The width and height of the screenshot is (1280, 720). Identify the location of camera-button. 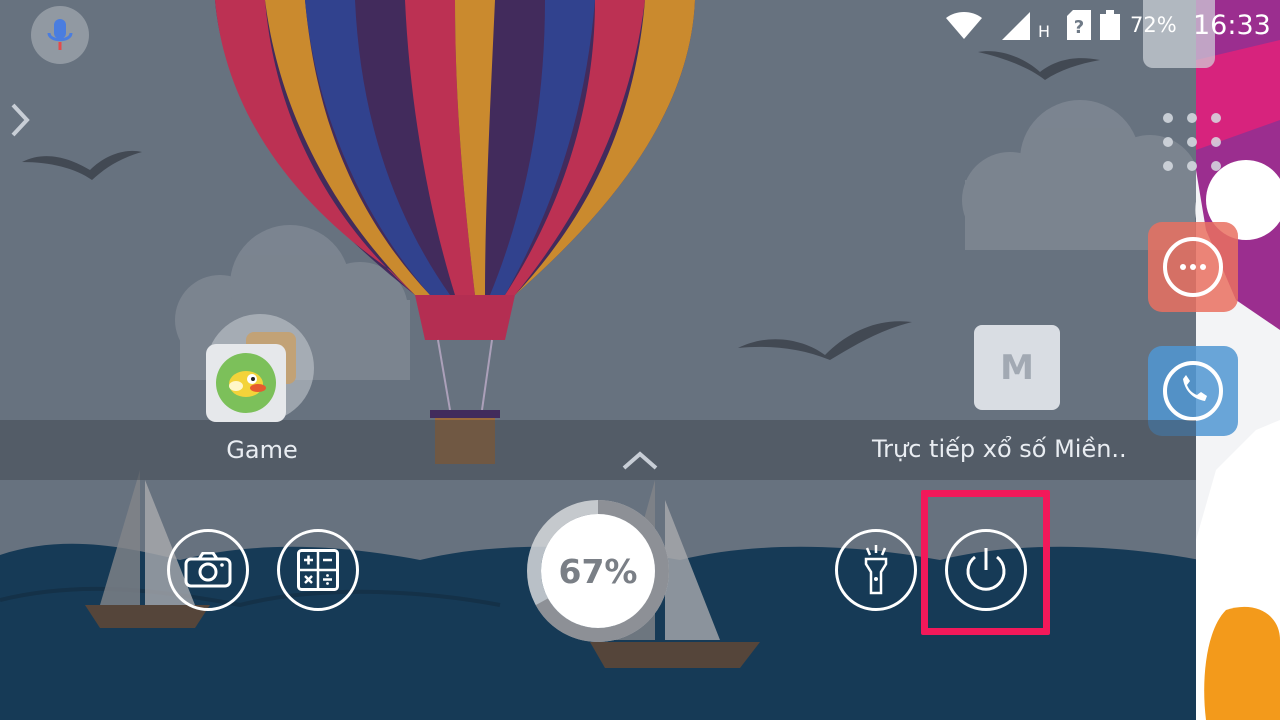
(208, 570).